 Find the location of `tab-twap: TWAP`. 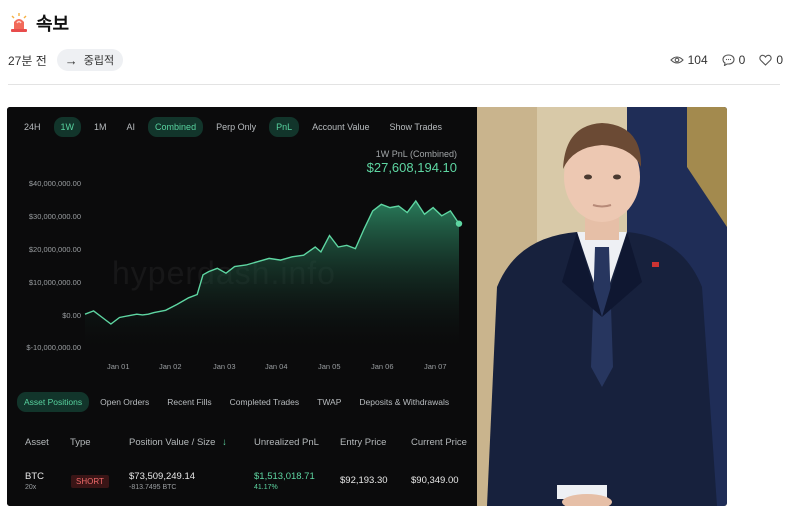

tab-twap: TWAP is located at coordinates (329, 402).